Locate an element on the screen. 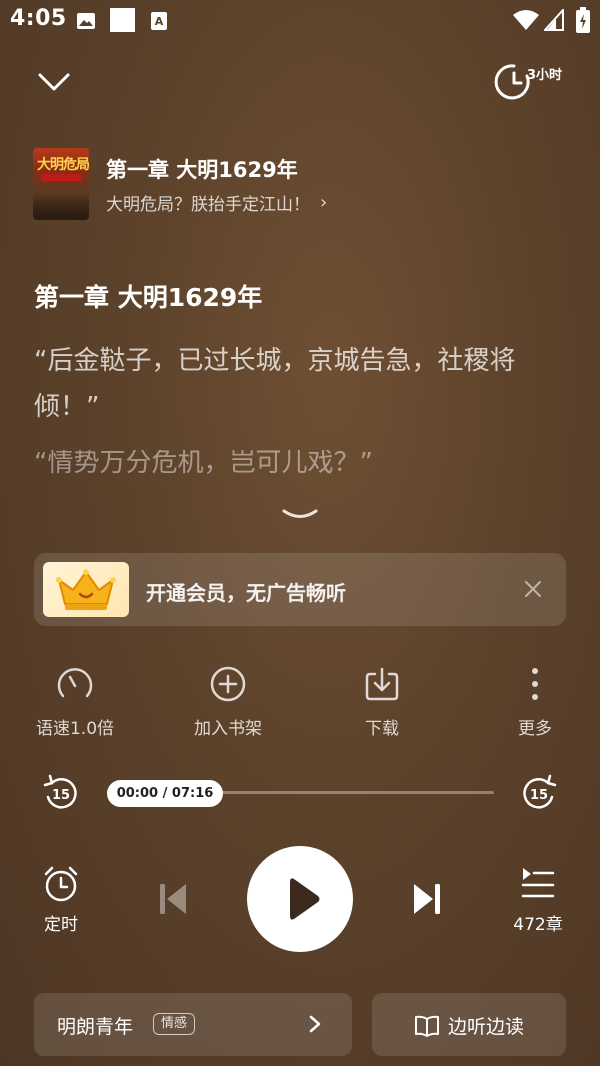 This screenshot has height=1066, width=600. battery-charging-icon is located at coordinates (583, 20).